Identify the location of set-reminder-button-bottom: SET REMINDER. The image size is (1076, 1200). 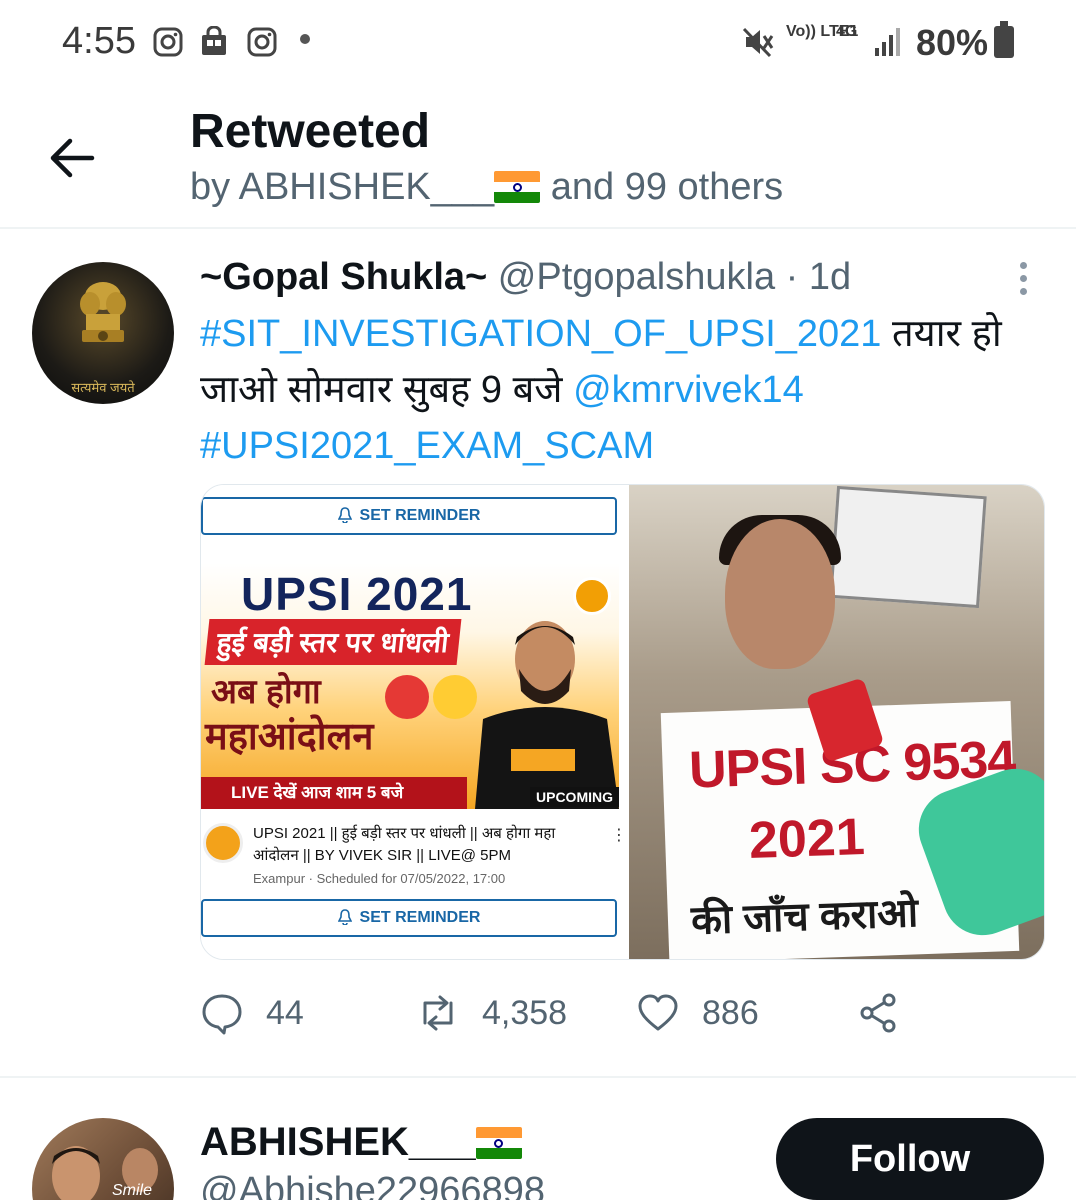
(409, 918).